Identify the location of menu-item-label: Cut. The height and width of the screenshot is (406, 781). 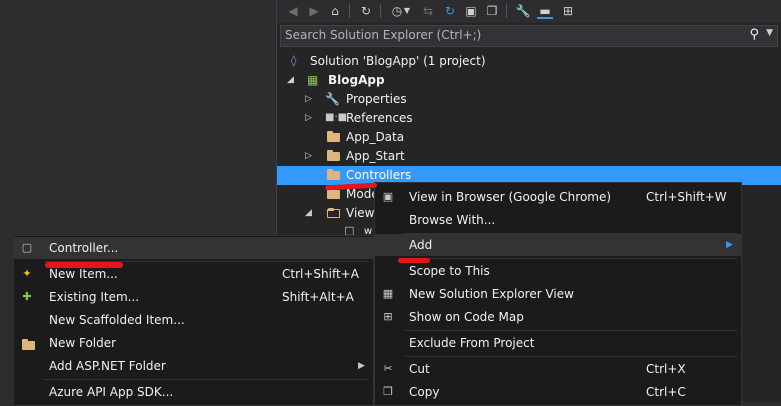
(419, 369).